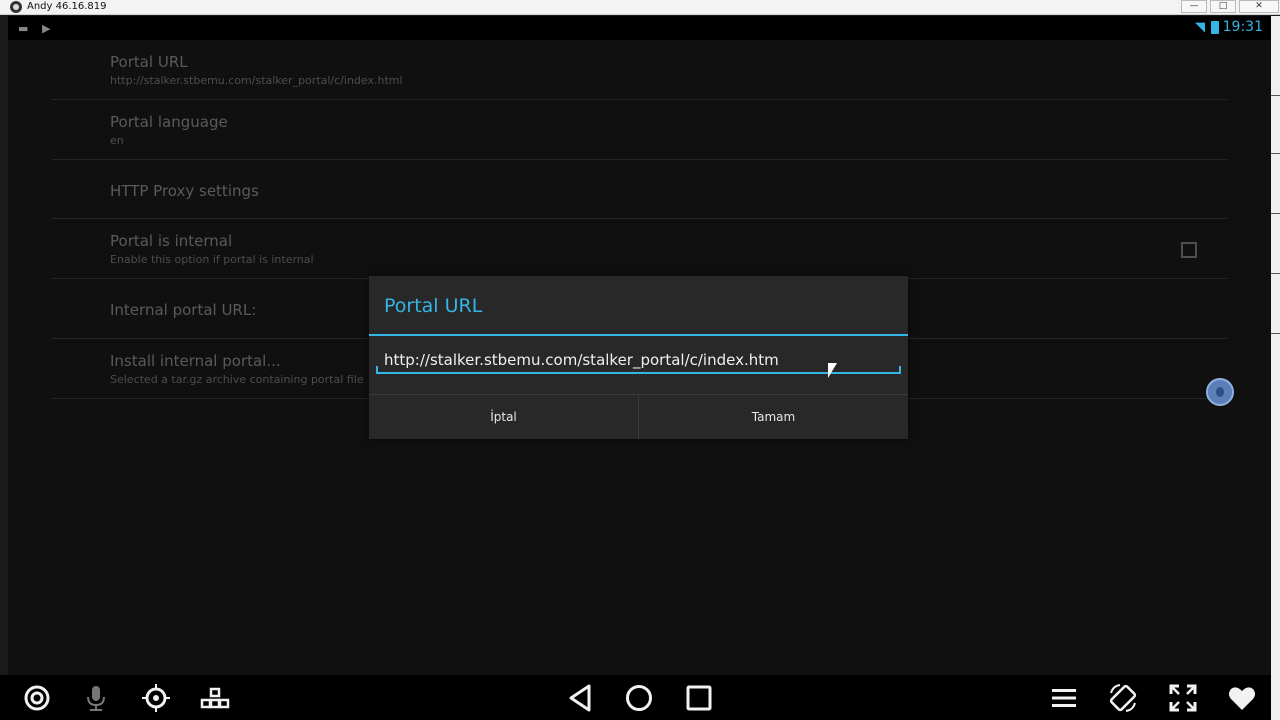 This screenshot has height=720, width=1280. I want to click on pref-portal-language: Portal language en, so click(639, 130).